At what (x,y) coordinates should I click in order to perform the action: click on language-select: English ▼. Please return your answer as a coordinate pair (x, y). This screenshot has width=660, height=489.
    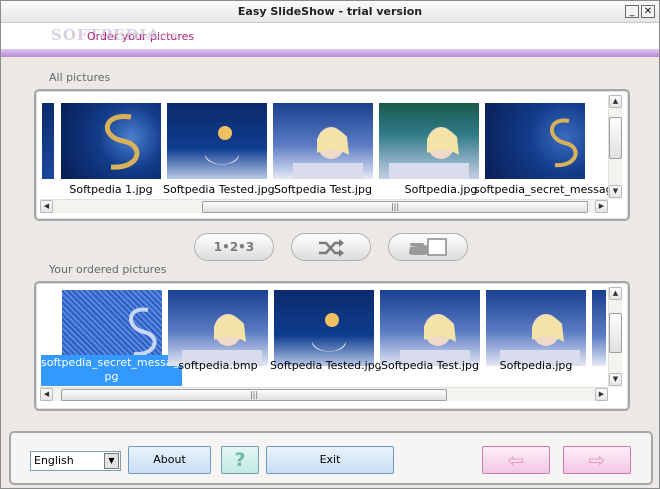
    Looking at the image, I should click on (75, 461).